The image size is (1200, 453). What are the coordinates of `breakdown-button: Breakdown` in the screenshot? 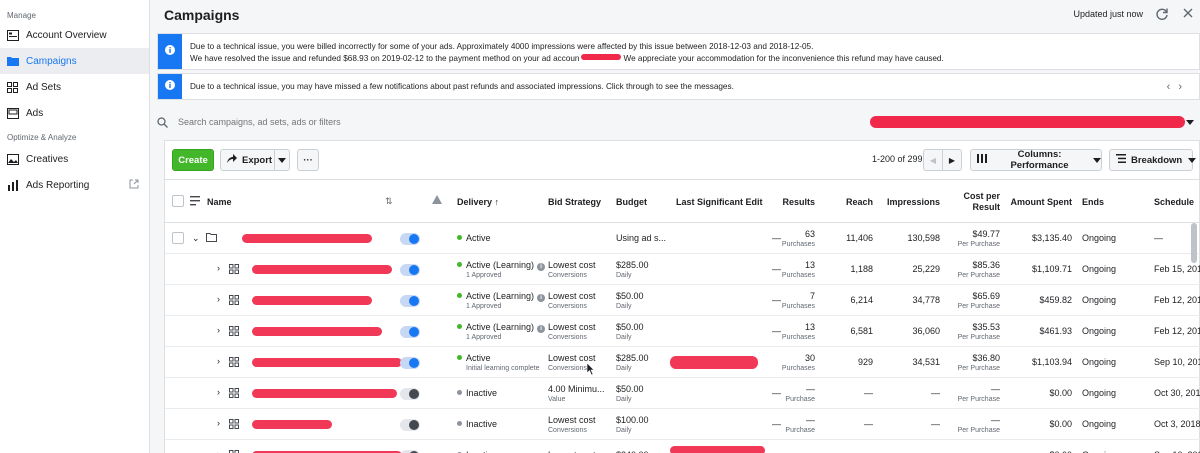 It's located at (1153, 160).